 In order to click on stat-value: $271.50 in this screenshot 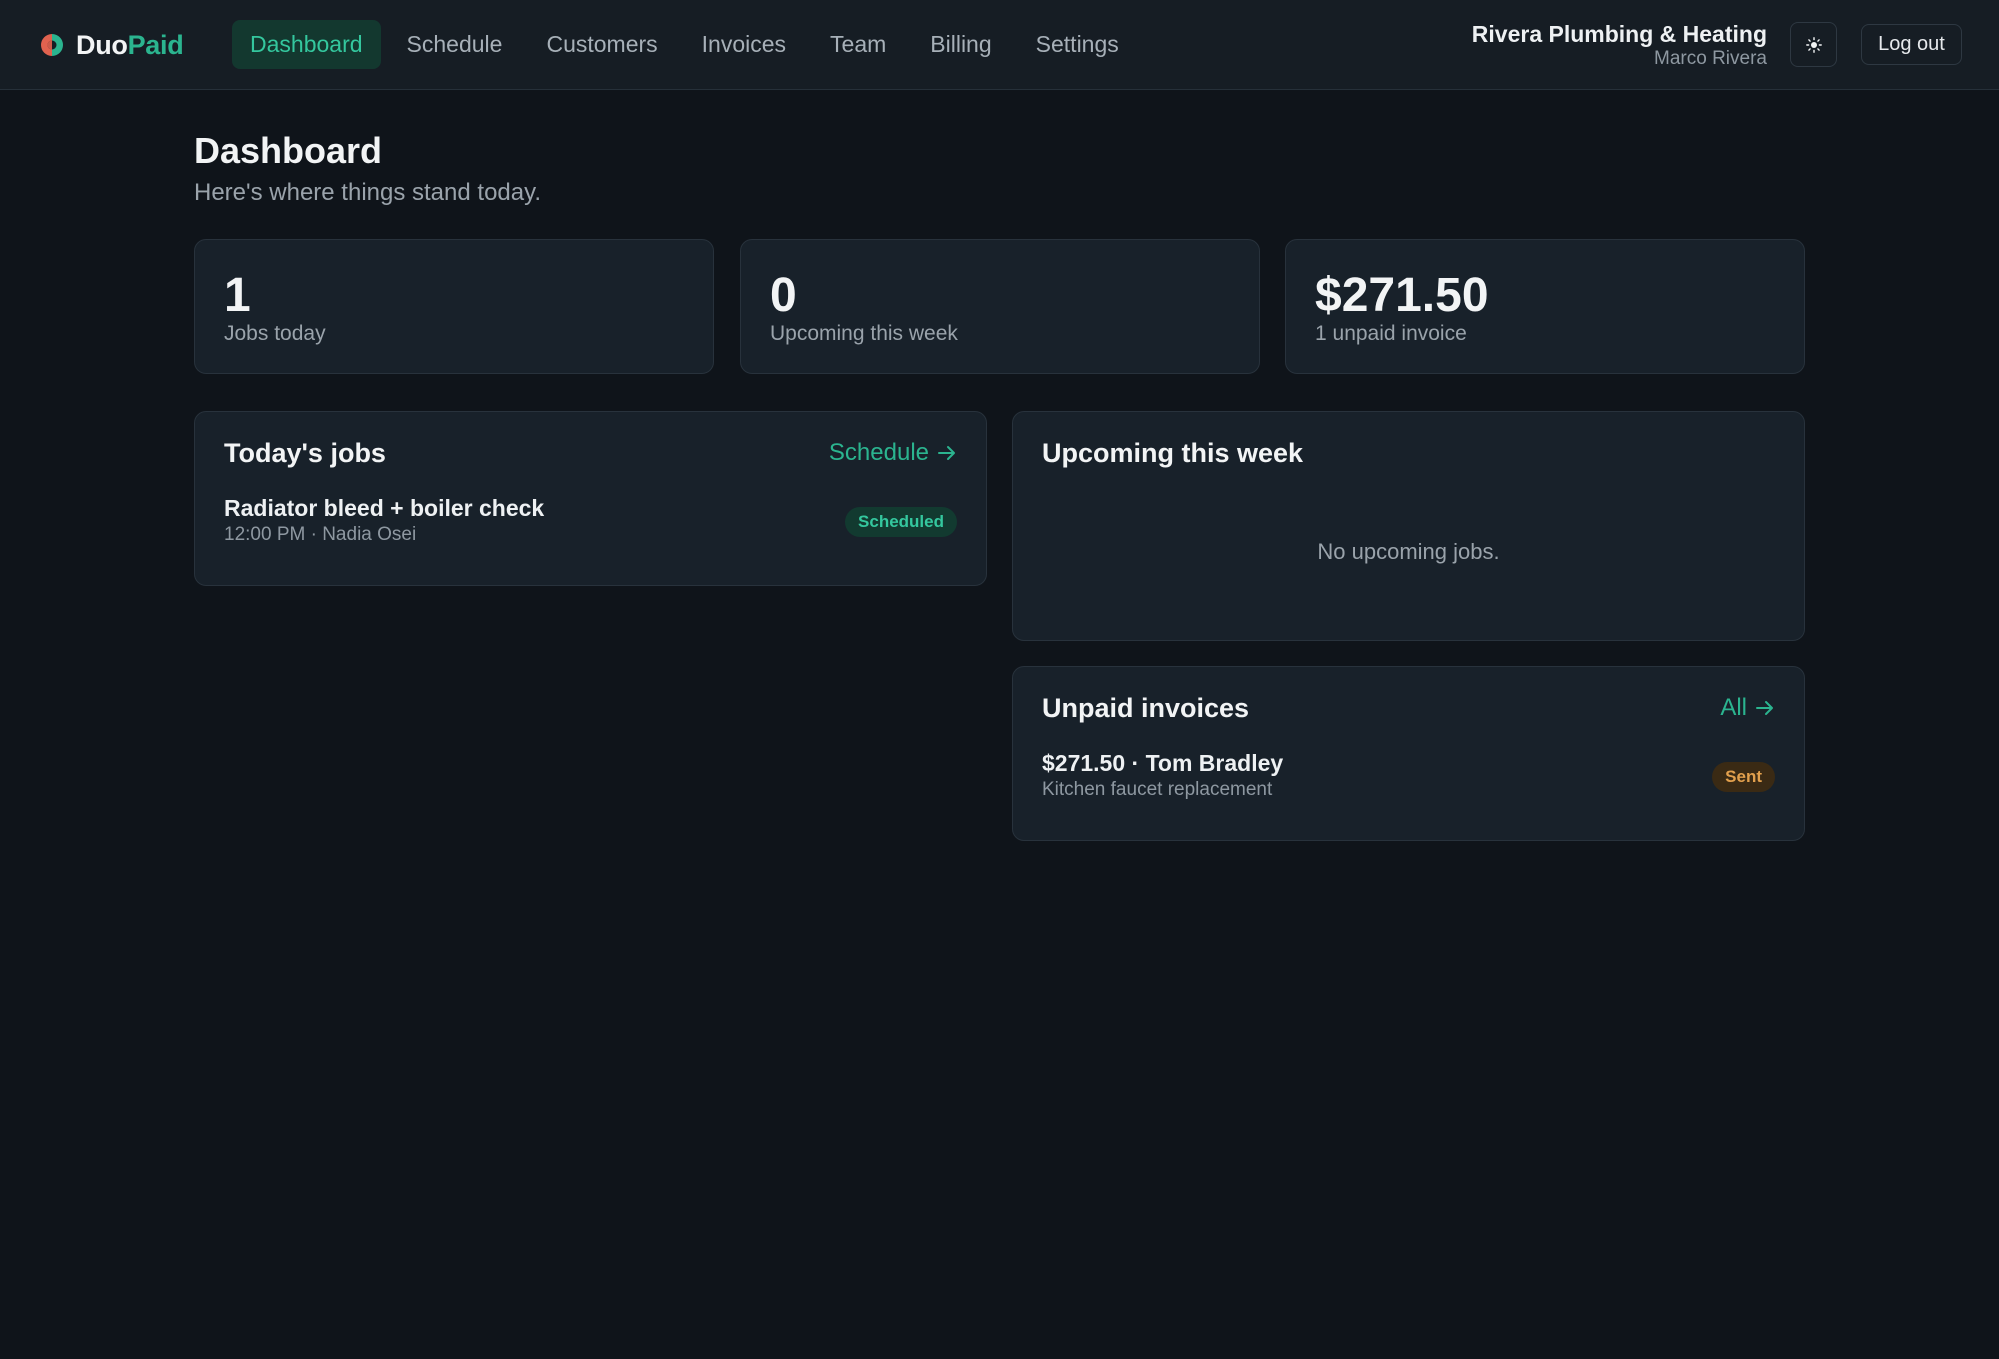, I will do `click(1402, 295)`.